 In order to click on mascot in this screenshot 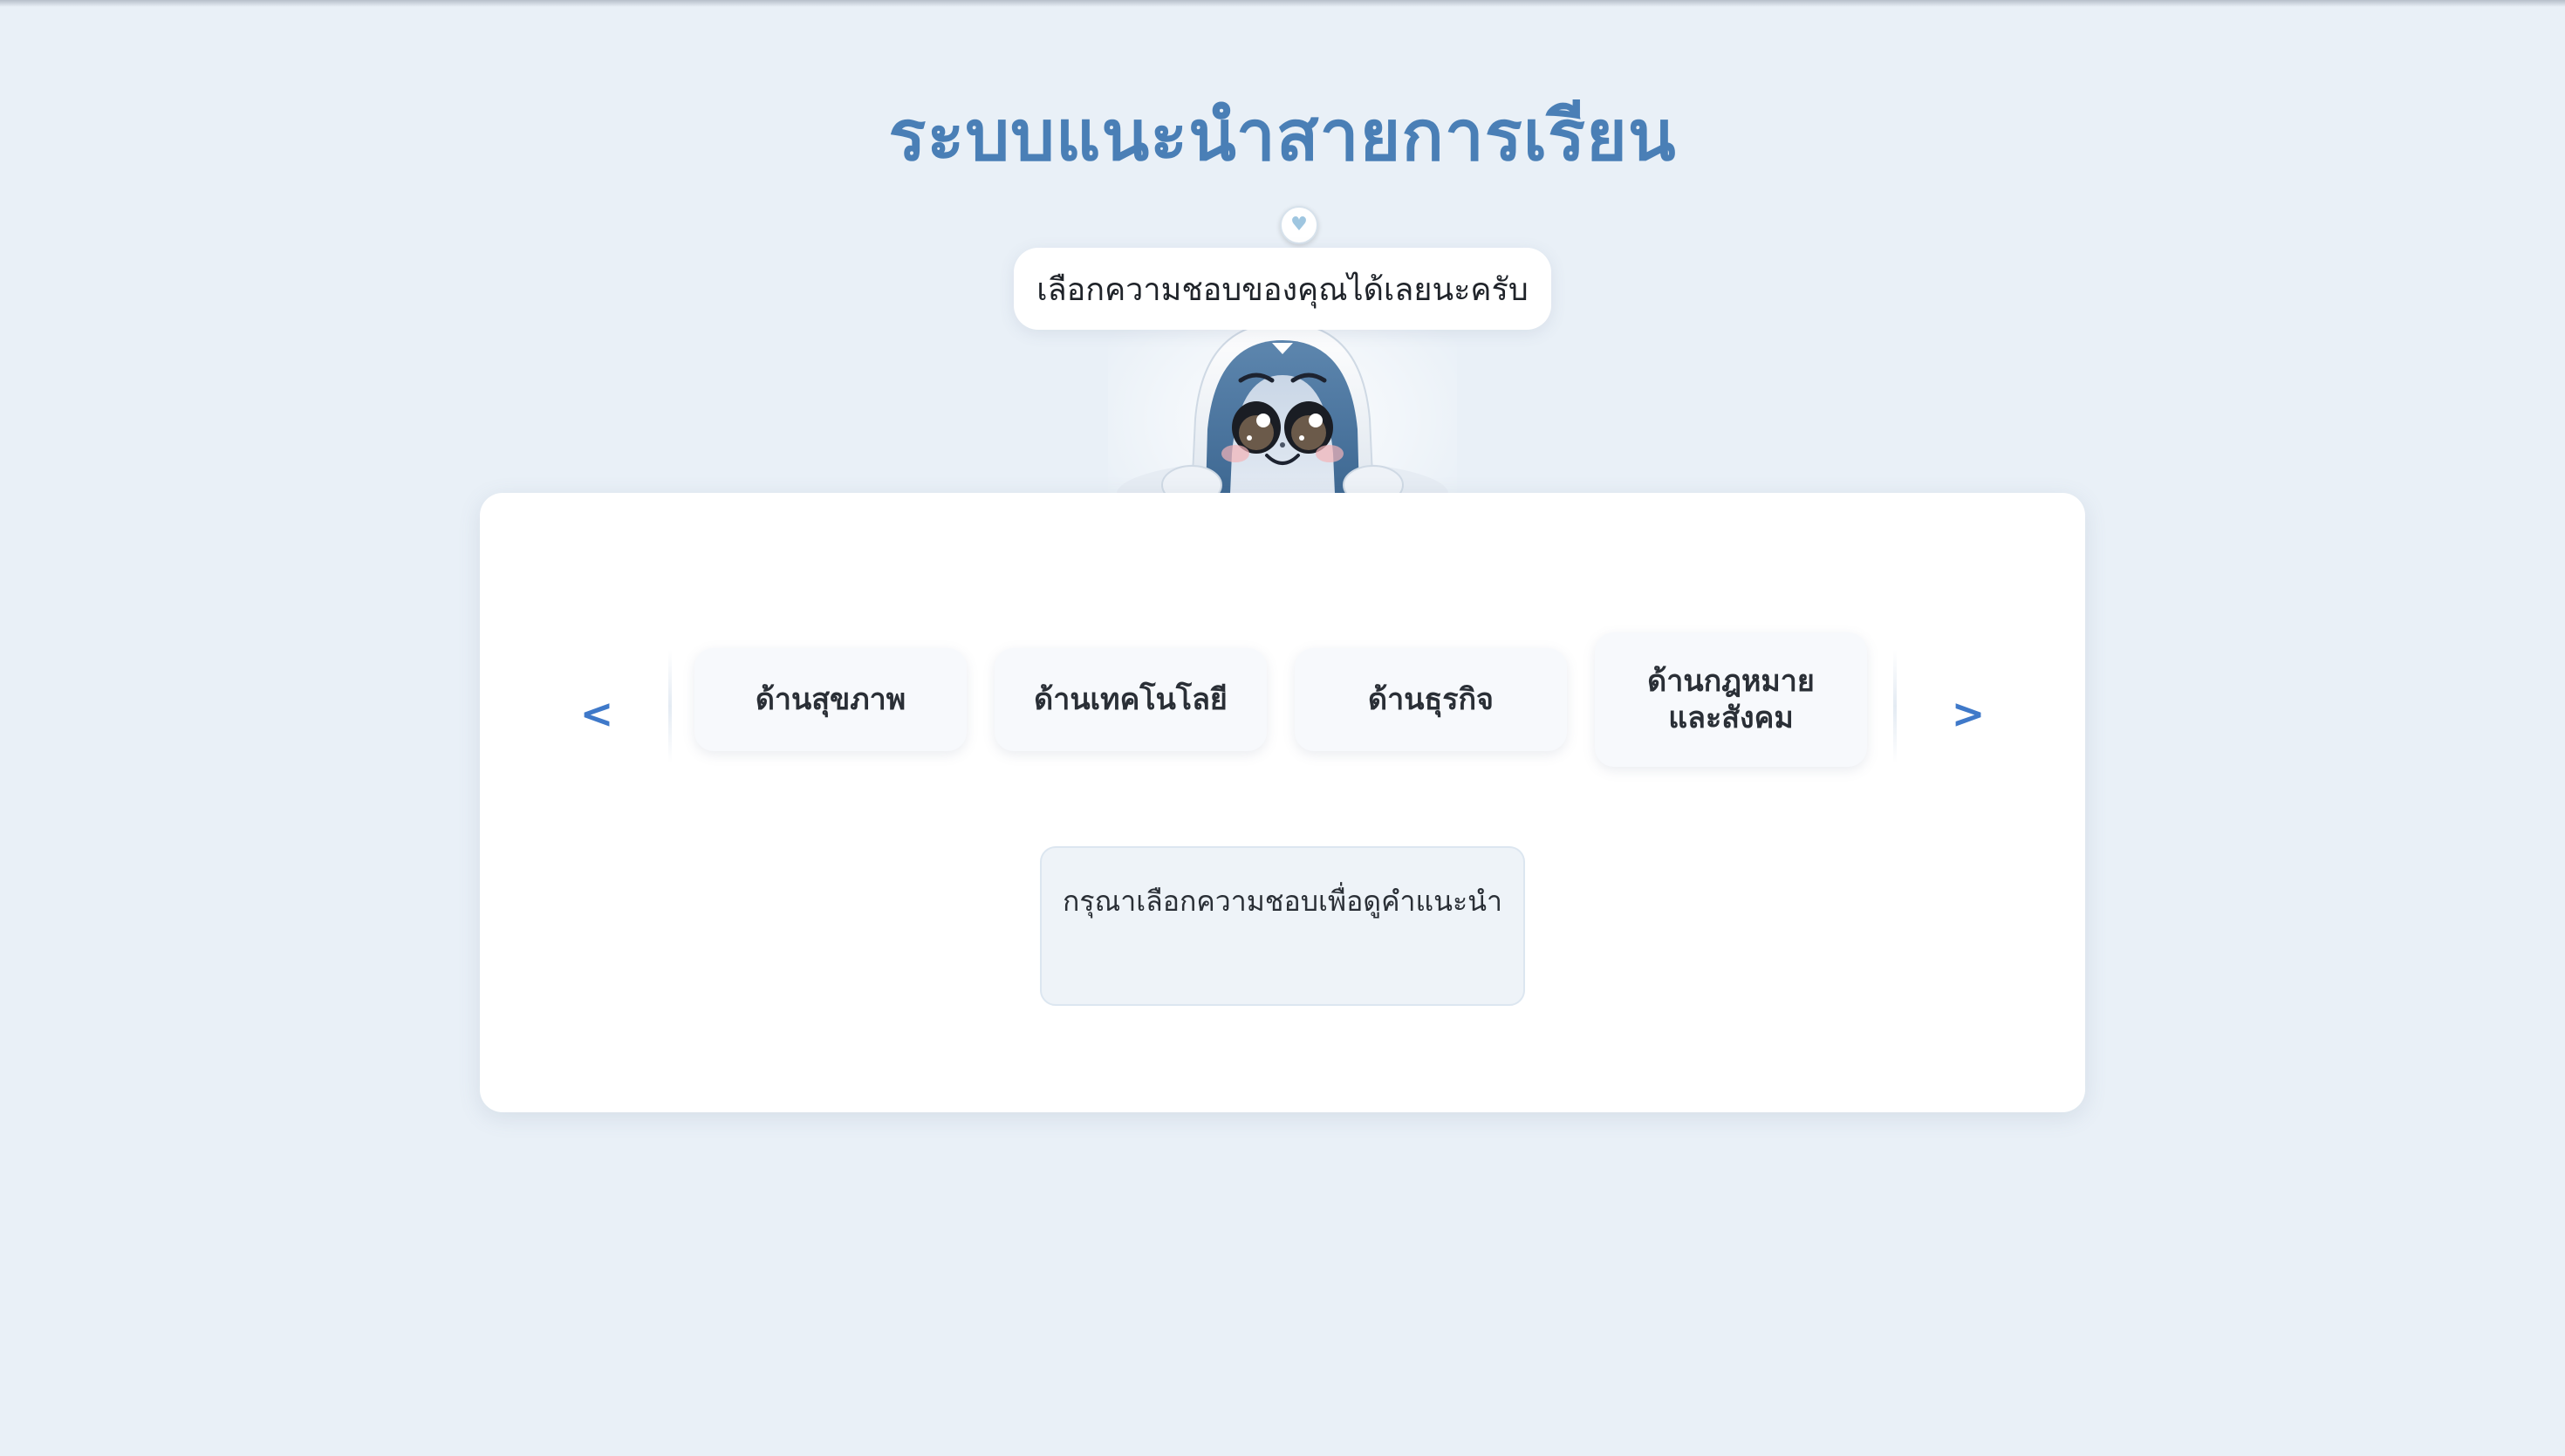, I will do `click(1282, 347)`.